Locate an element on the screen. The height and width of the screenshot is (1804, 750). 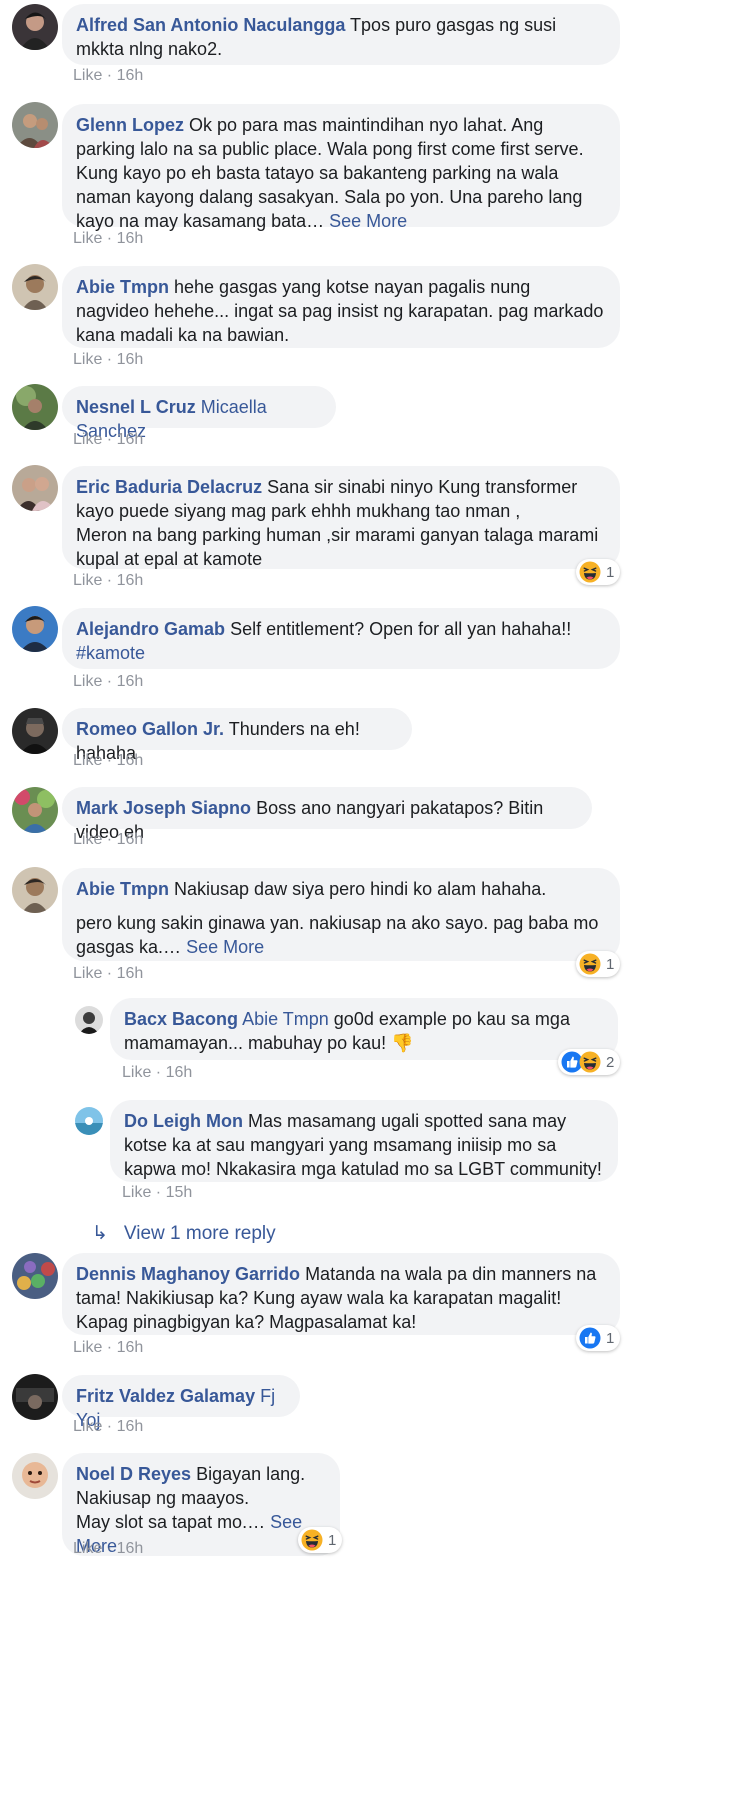
comment-bubble: Nesnel L Cruz Micaella Sanchez is located at coordinates (199, 413).